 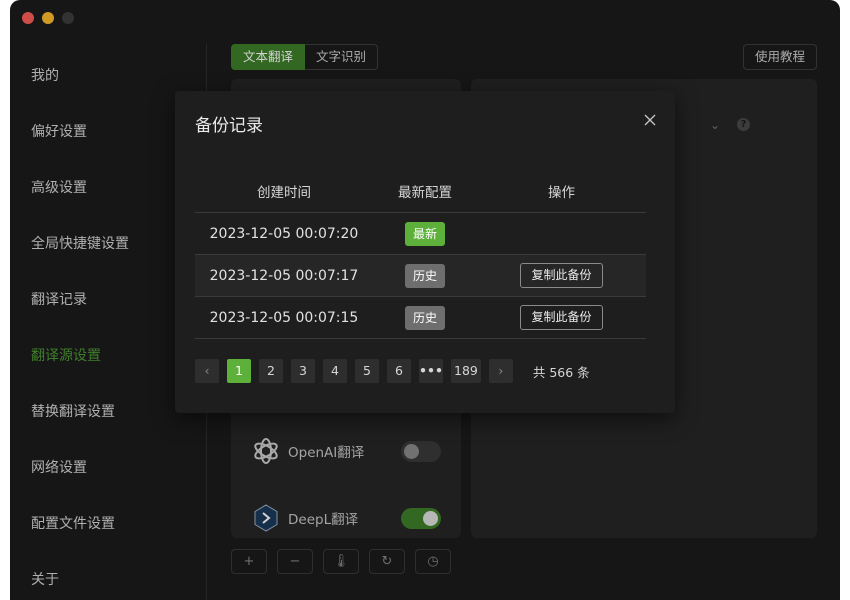 What do you see at coordinates (431, 371) in the screenshot?
I see `page-ellipsis-button: •••` at bounding box center [431, 371].